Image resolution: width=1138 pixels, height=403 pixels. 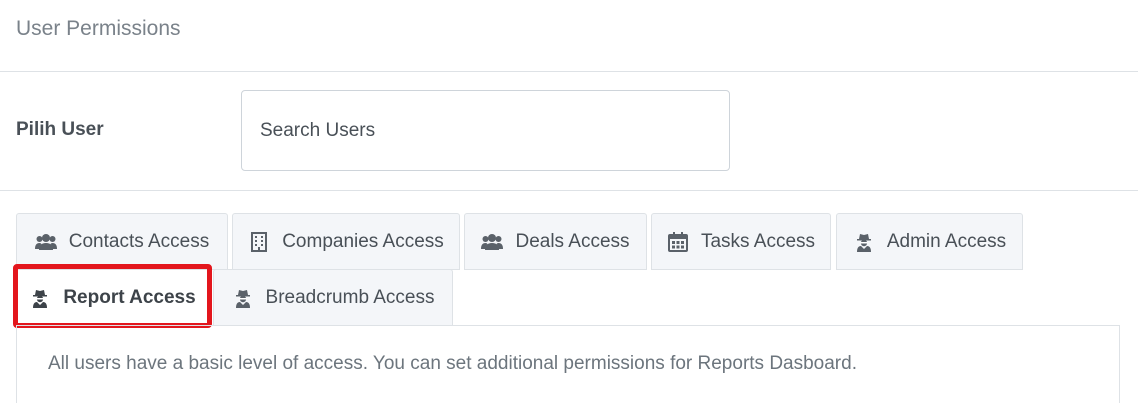 I want to click on calendar-icon, so click(x=678, y=242).